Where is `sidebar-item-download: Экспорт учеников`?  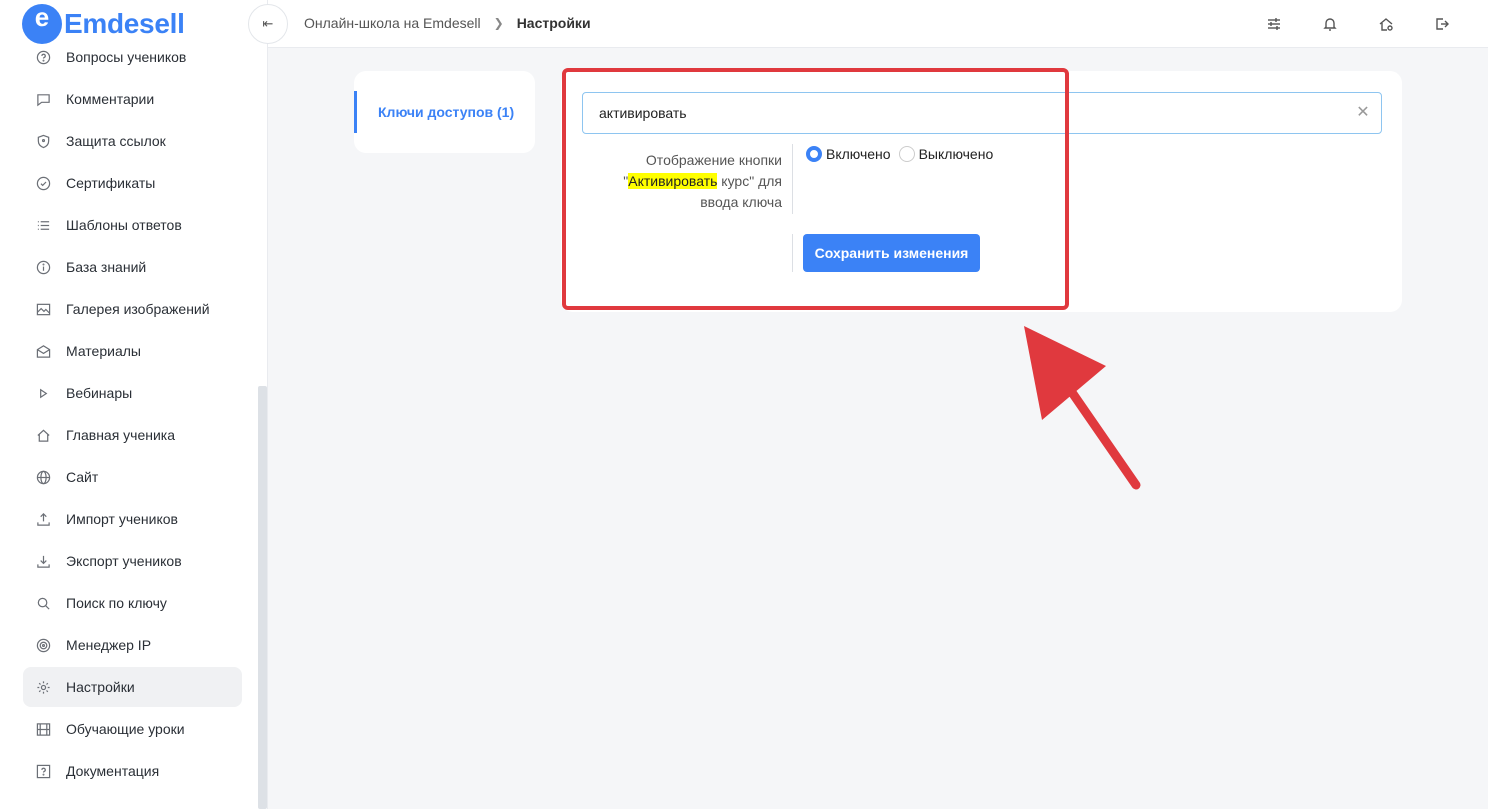 sidebar-item-download: Экспорт учеников is located at coordinates (132, 561).